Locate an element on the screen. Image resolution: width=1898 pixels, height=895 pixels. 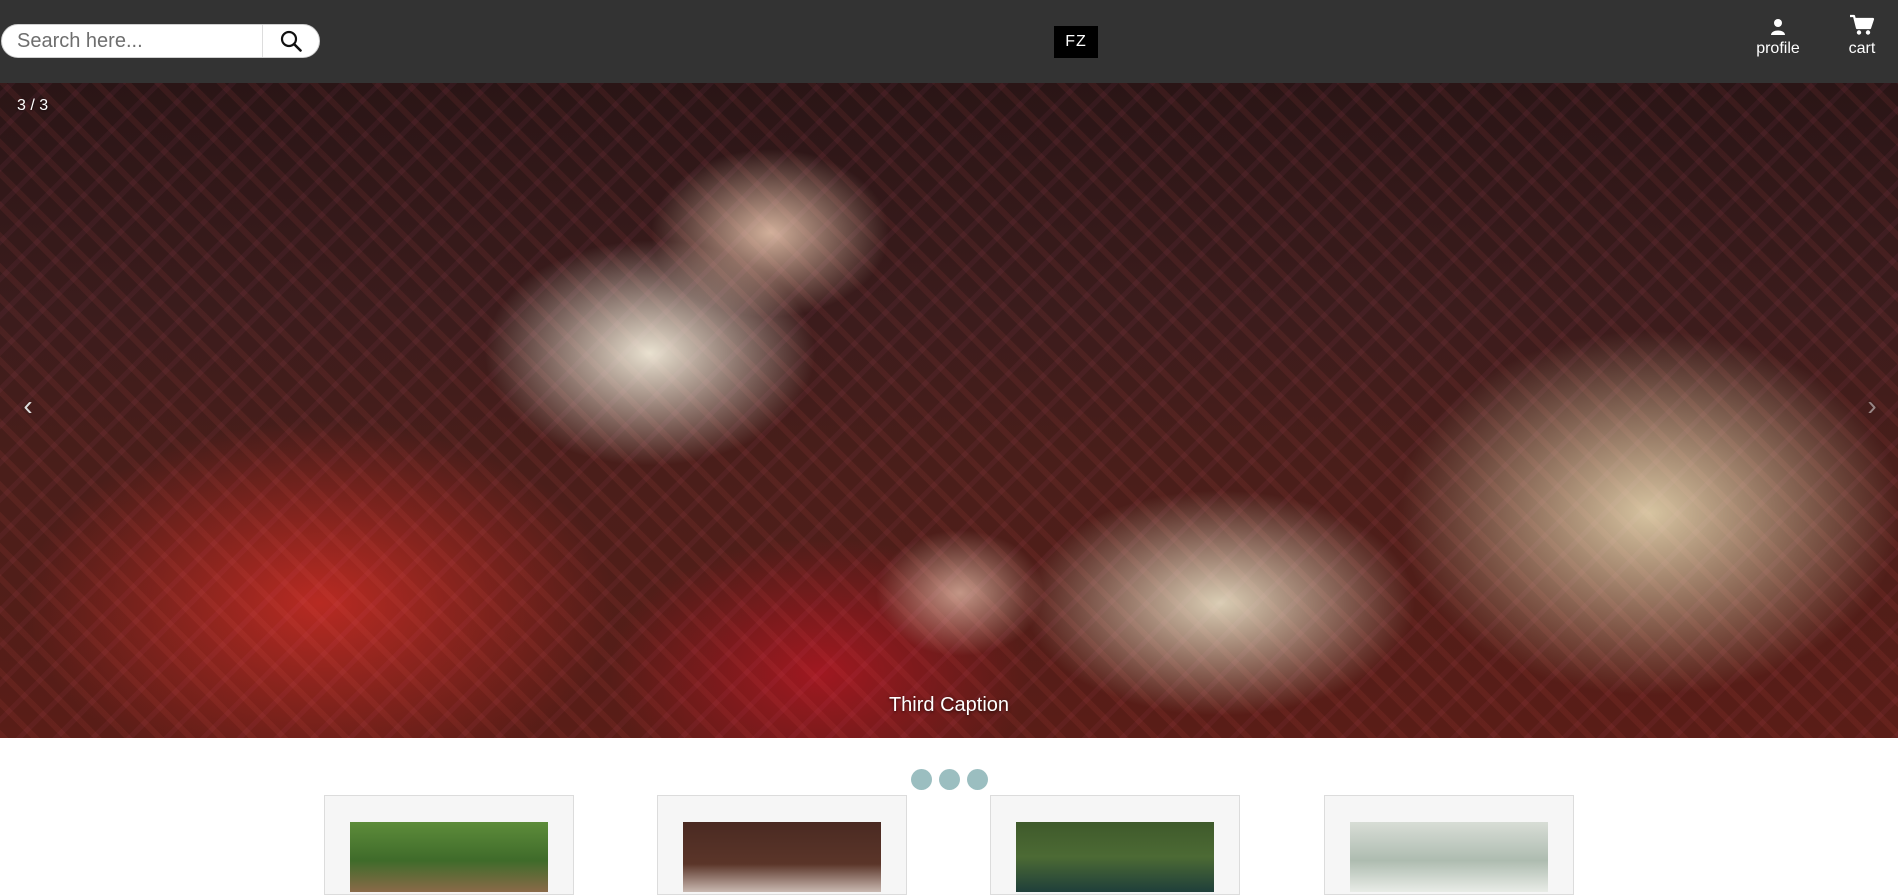
search-bar is located at coordinates (160, 41).